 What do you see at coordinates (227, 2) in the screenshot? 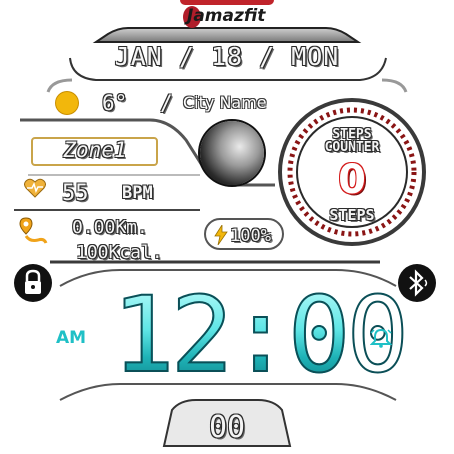
I see `brand-bar` at bounding box center [227, 2].